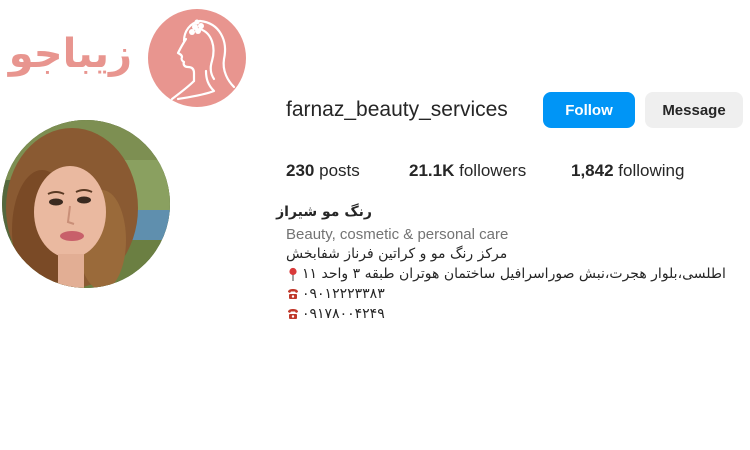 The height and width of the screenshot is (450, 750). I want to click on pin-icon, so click(293, 274).